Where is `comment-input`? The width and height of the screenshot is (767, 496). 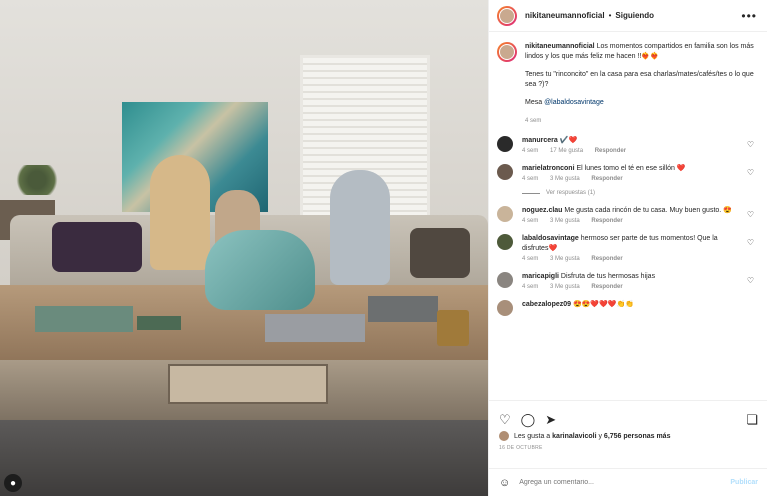
comment-input is located at coordinates (625, 482).